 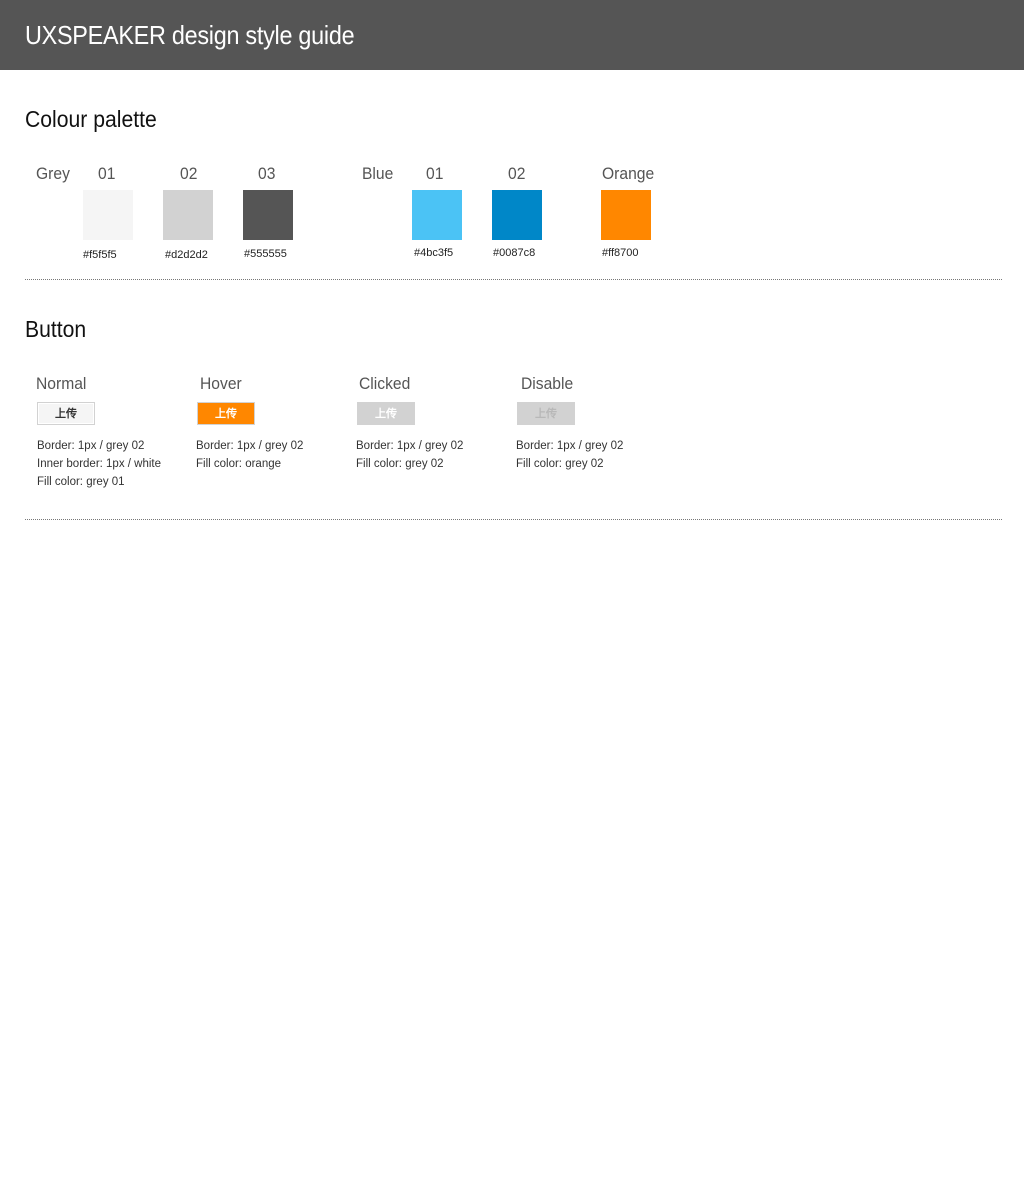 I want to click on hover-desc-line: Border: 1px / grey 02, so click(x=250, y=446).